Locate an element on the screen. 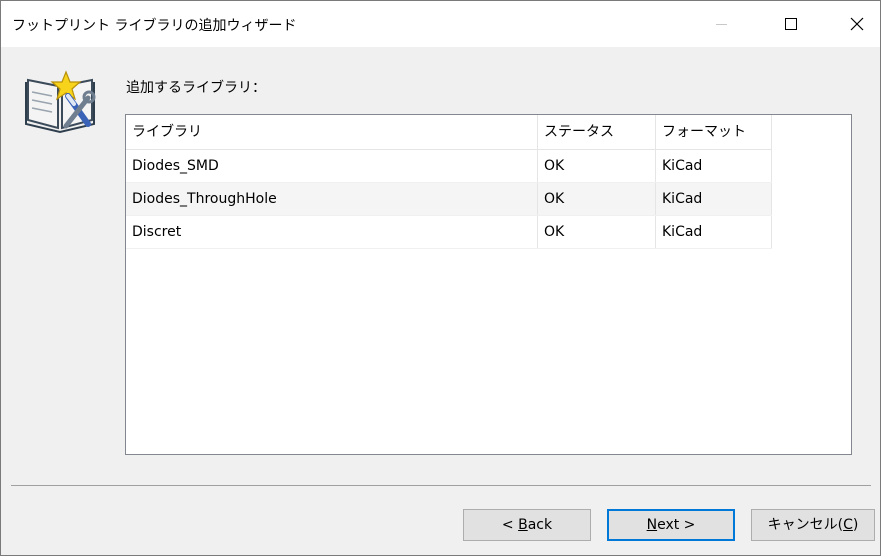  back-label-rest: ack is located at coordinates (540, 525).